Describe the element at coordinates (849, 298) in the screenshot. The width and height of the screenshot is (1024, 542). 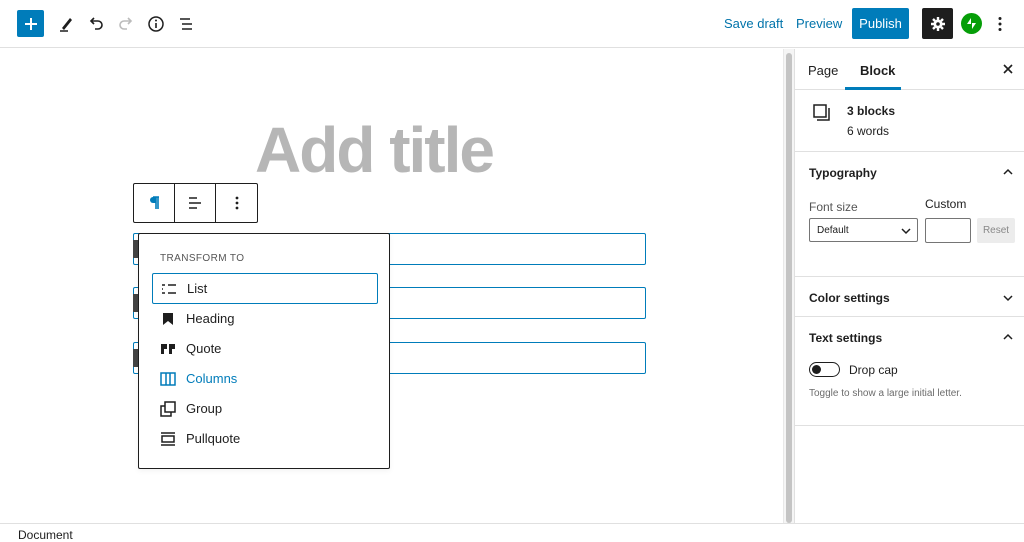
I see `color-settings-toggle: Color settings` at that location.